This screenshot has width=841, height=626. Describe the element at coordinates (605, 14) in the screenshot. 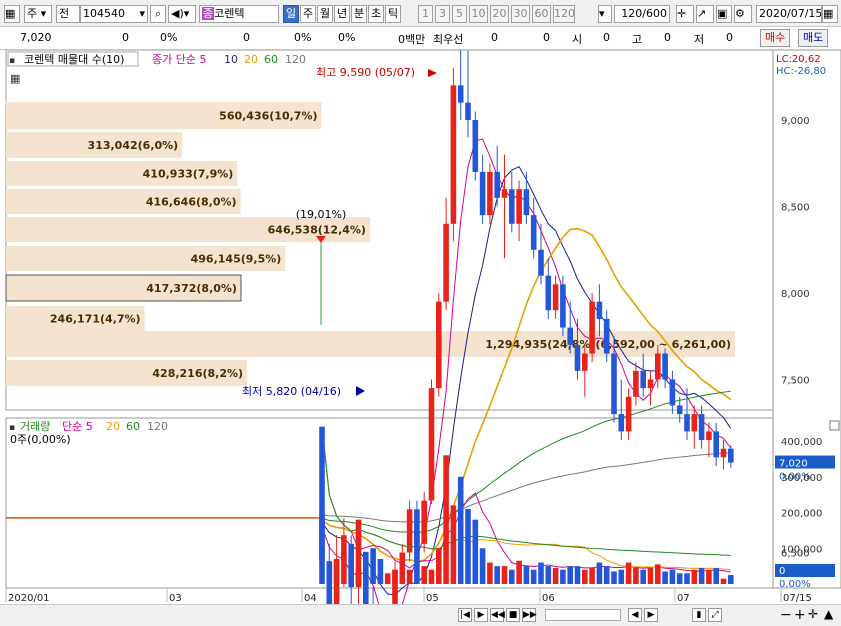

I see `dropdown-icon: ▾` at that location.